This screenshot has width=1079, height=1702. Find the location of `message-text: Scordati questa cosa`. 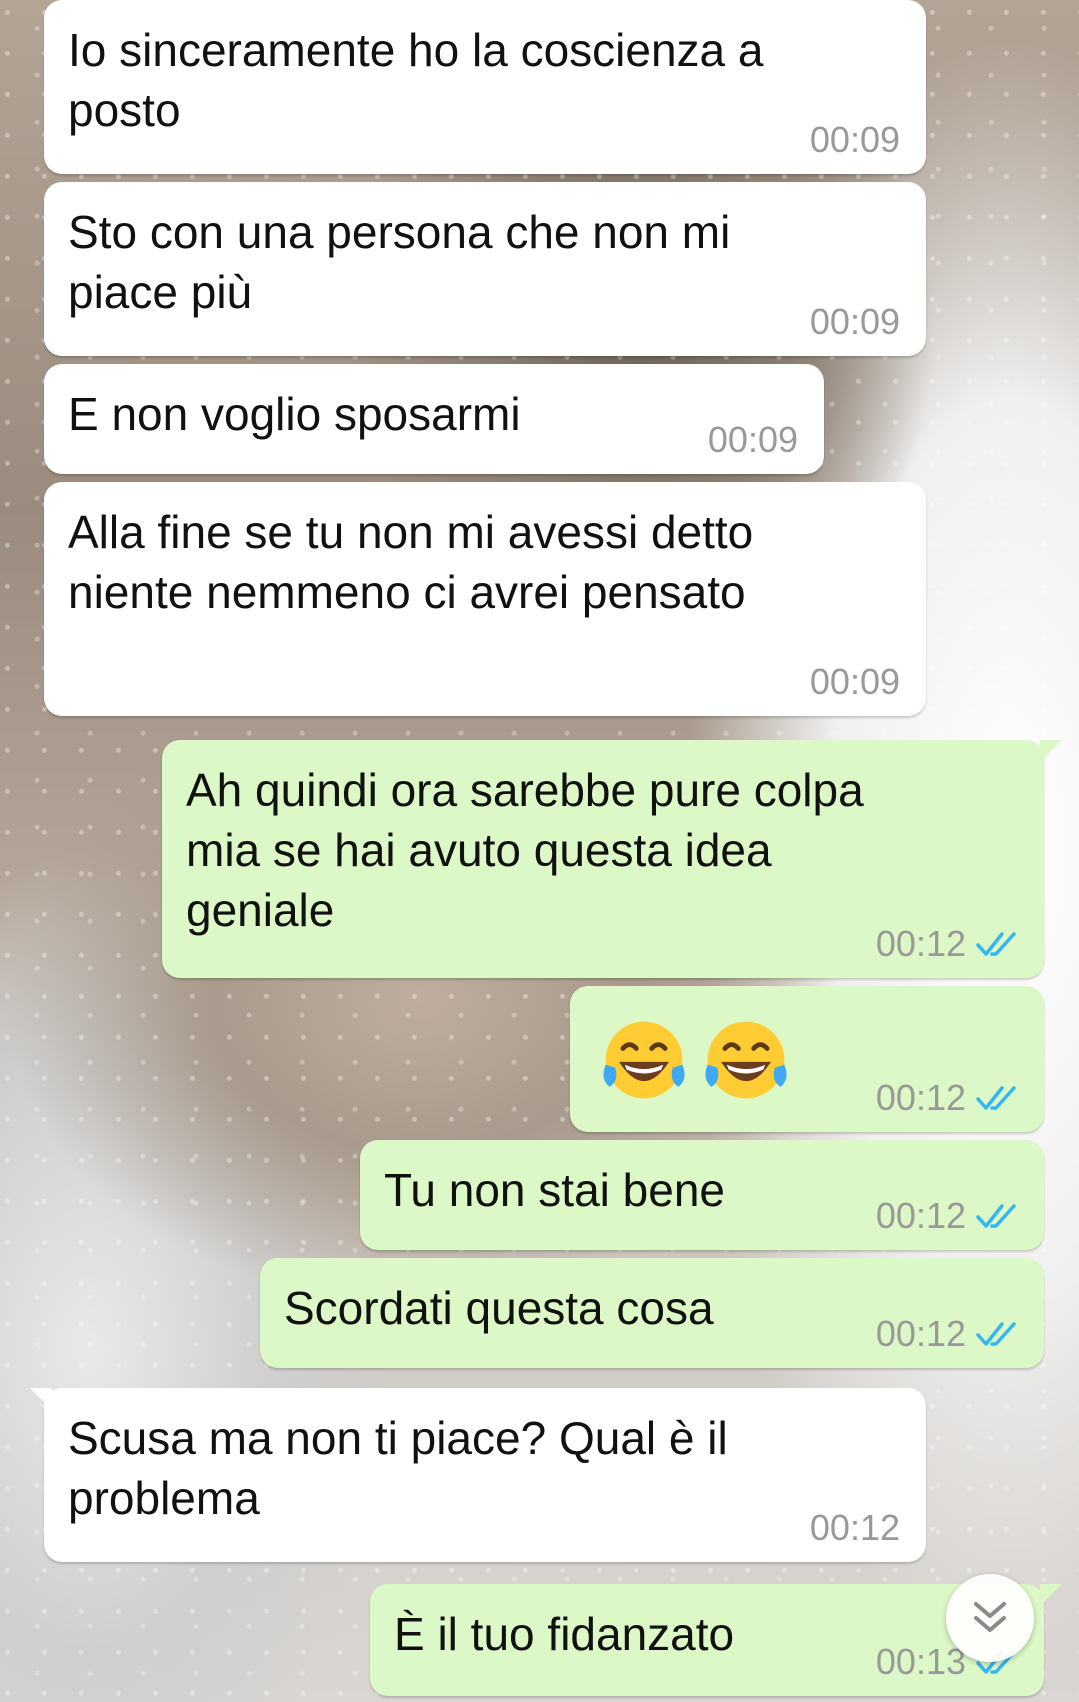

message-text: Scordati questa cosa is located at coordinates (499, 1308).